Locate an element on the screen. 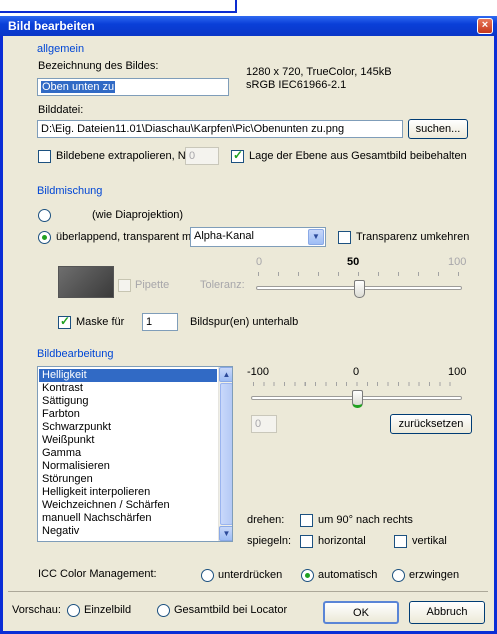 The width and height of the screenshot is (497, 634). extrapolate-label: Bildebene extrapolieren, Nr.: is located at coordinates (125, 156).